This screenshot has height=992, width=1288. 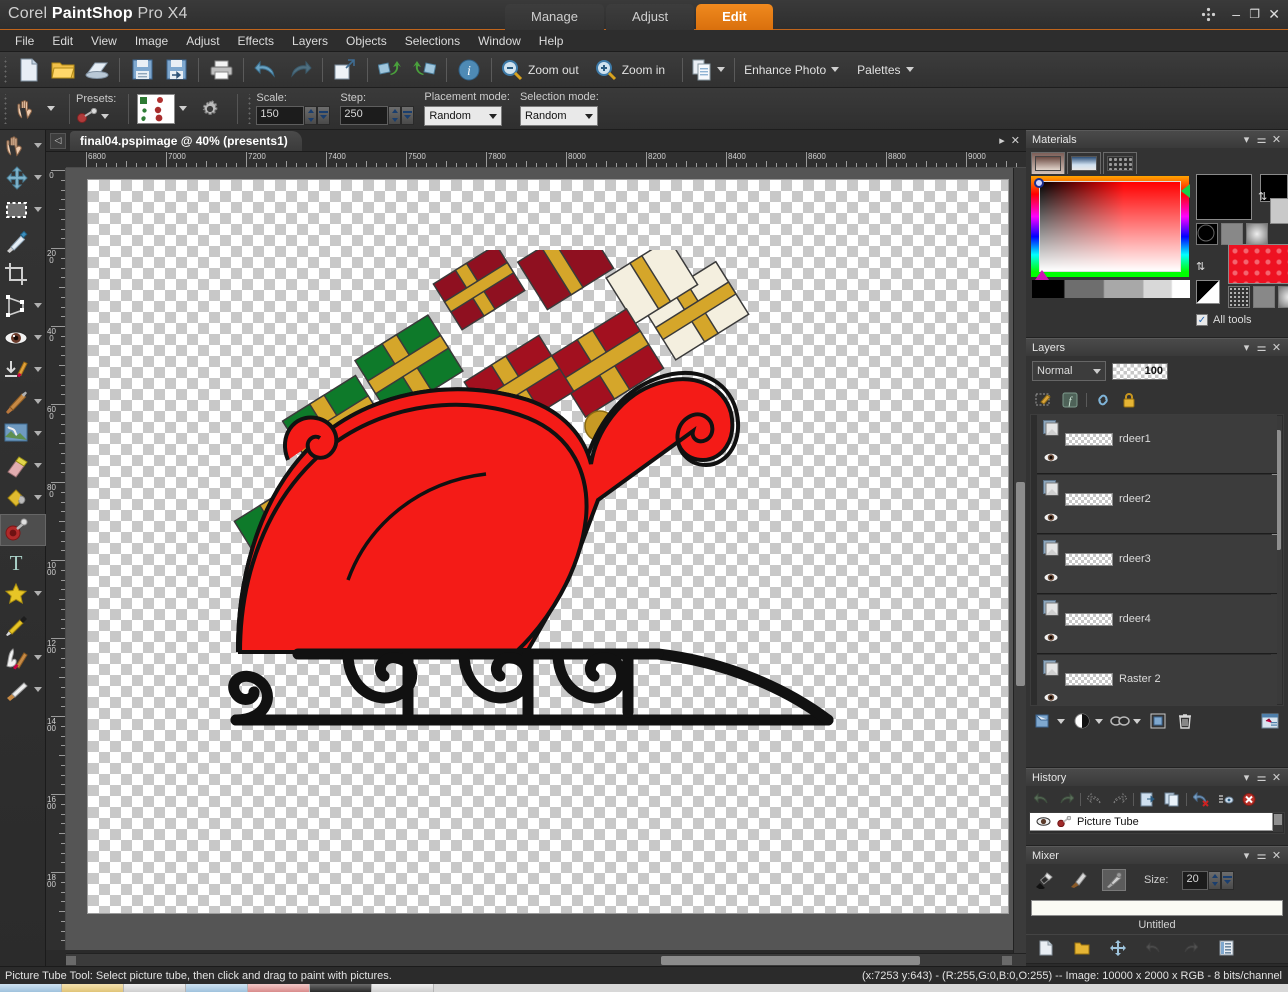 I want to click on eraser-tool, so click(x=23, y=466).